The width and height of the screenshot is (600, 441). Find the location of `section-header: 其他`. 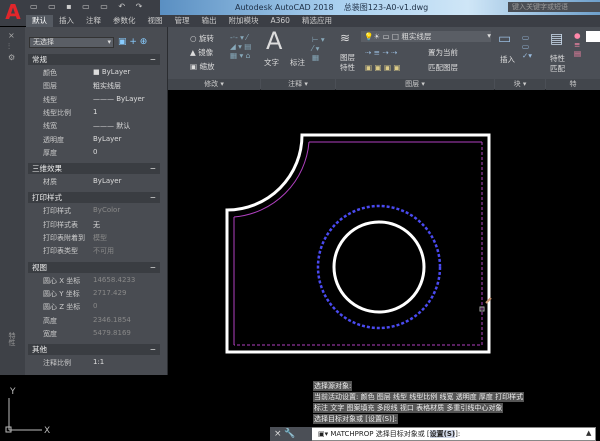

section-header: 其他 is located at coordinates (94, 350).